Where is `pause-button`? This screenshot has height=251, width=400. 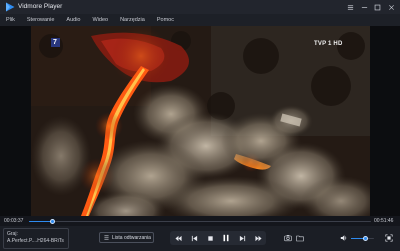
pause-button is located at coordinates (226, 238).